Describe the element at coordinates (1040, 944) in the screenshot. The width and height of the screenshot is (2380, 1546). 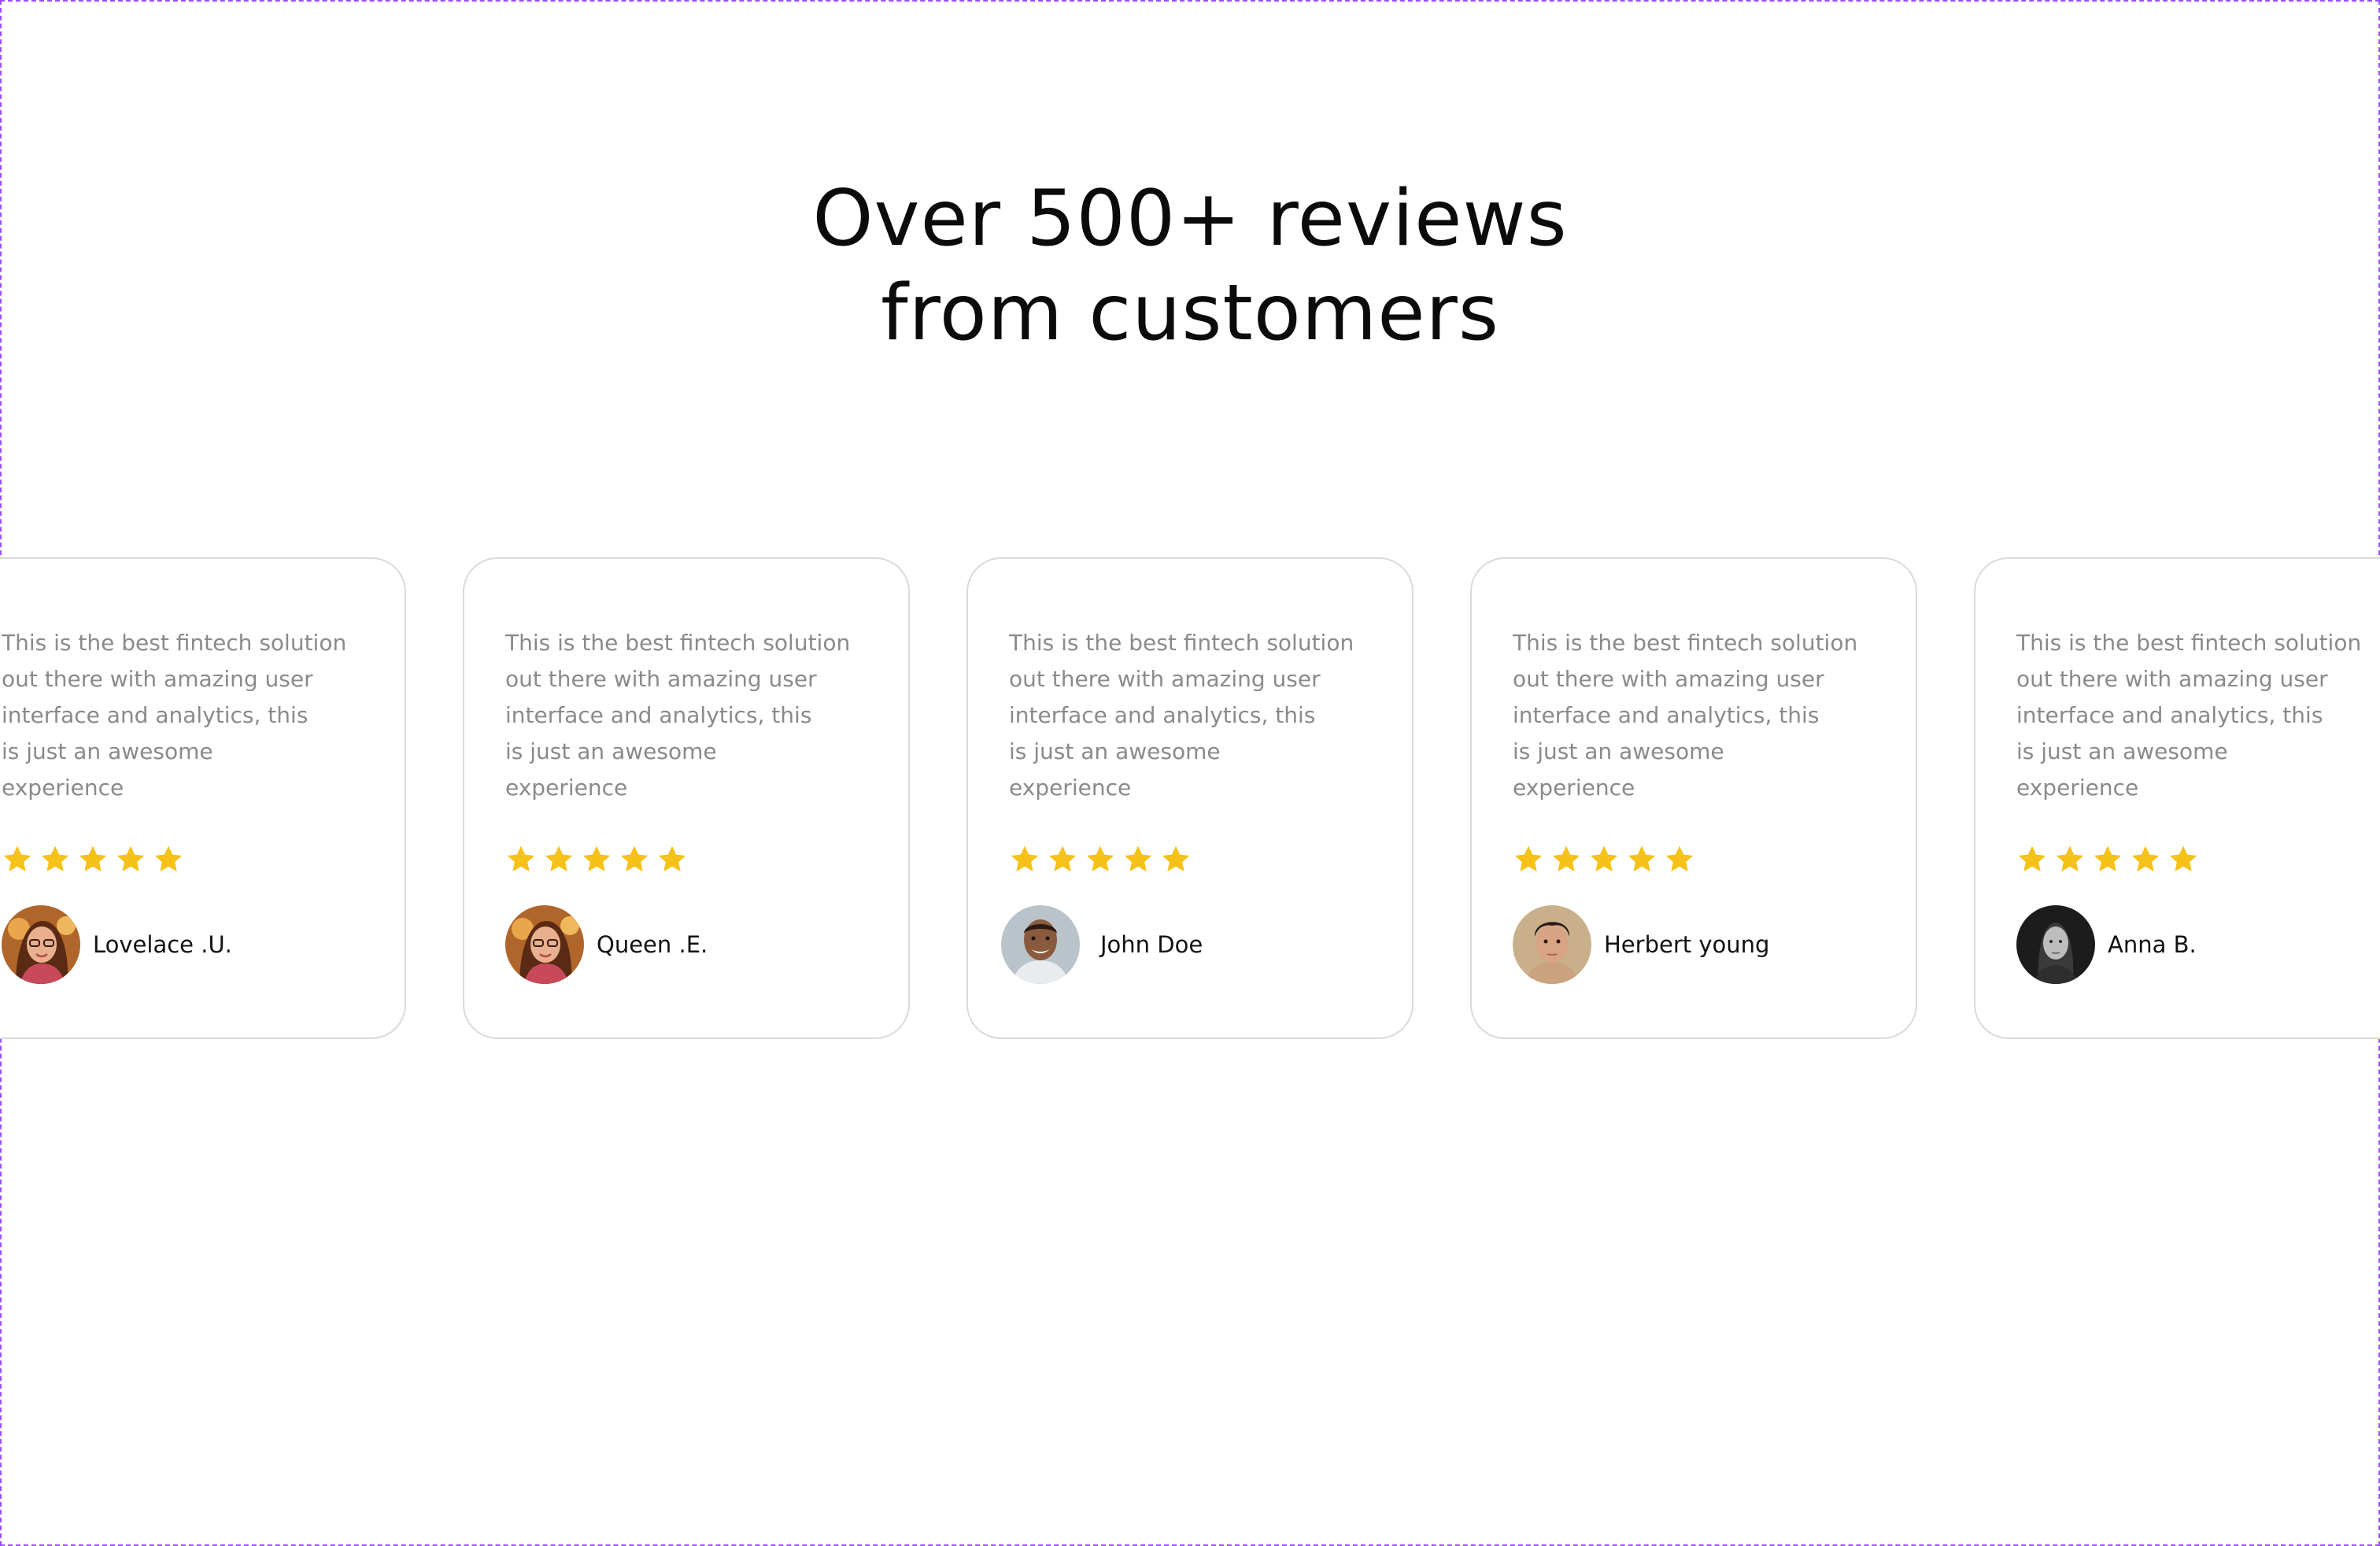
I see `smiling-man-avatar-icon` at that location.